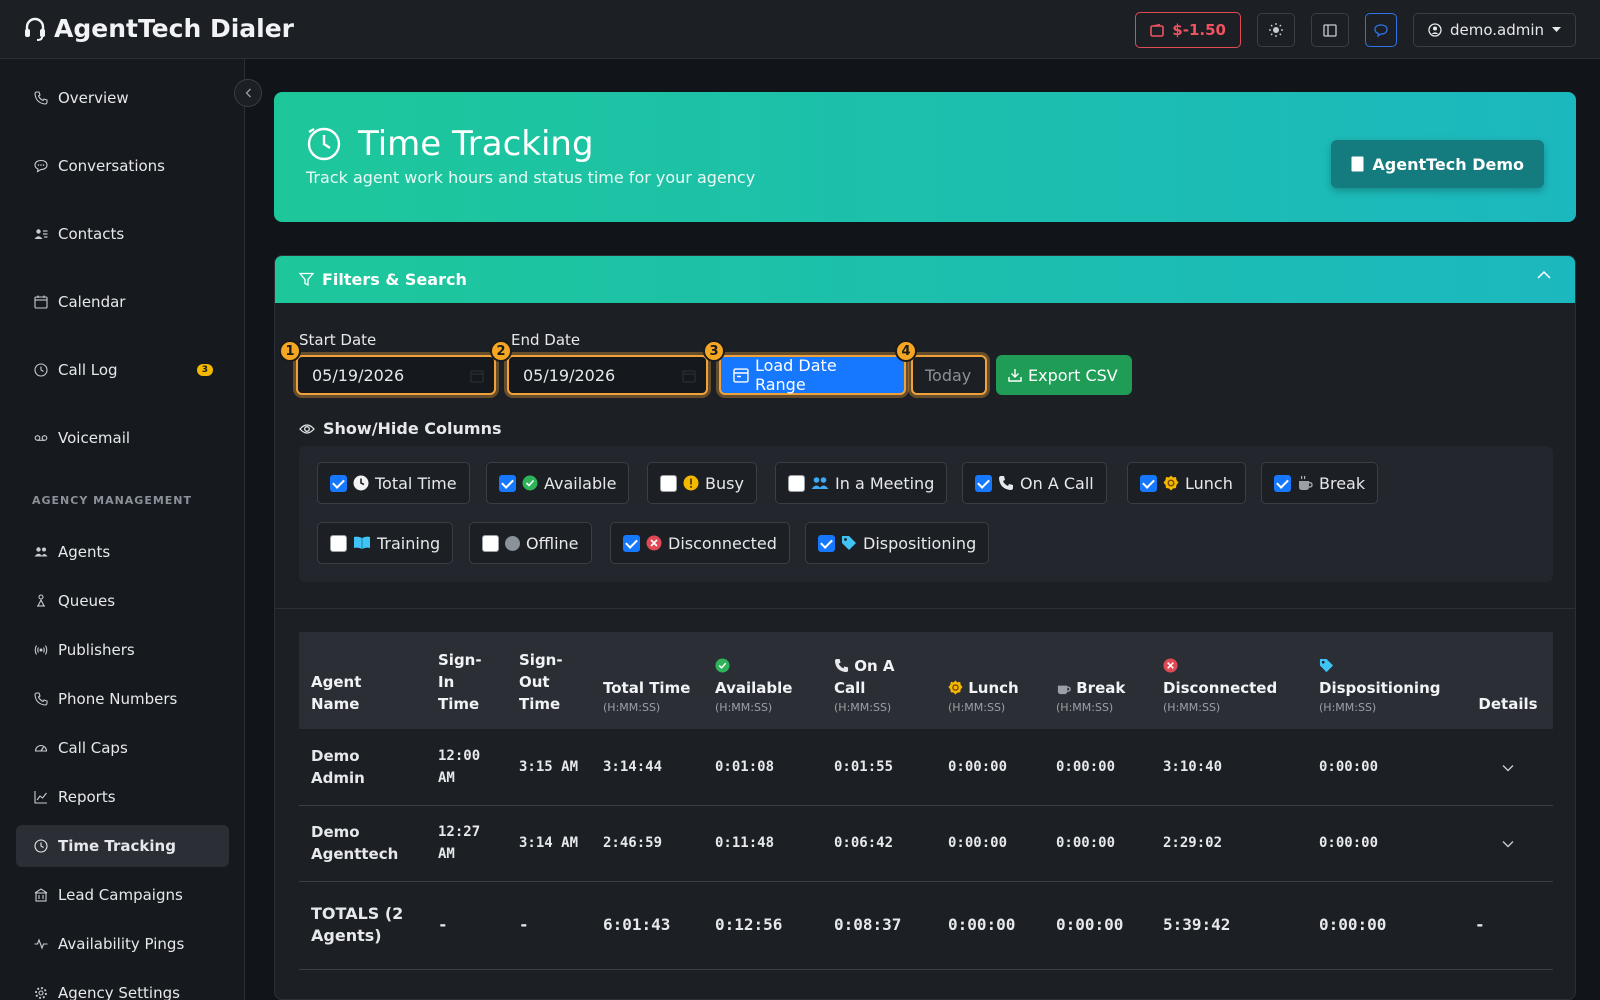 This screenshot has height=1000, width=1600. Describe the element at coordinates (906, 351) in the screenshot. I see `step-badge-4: 4` at that location.